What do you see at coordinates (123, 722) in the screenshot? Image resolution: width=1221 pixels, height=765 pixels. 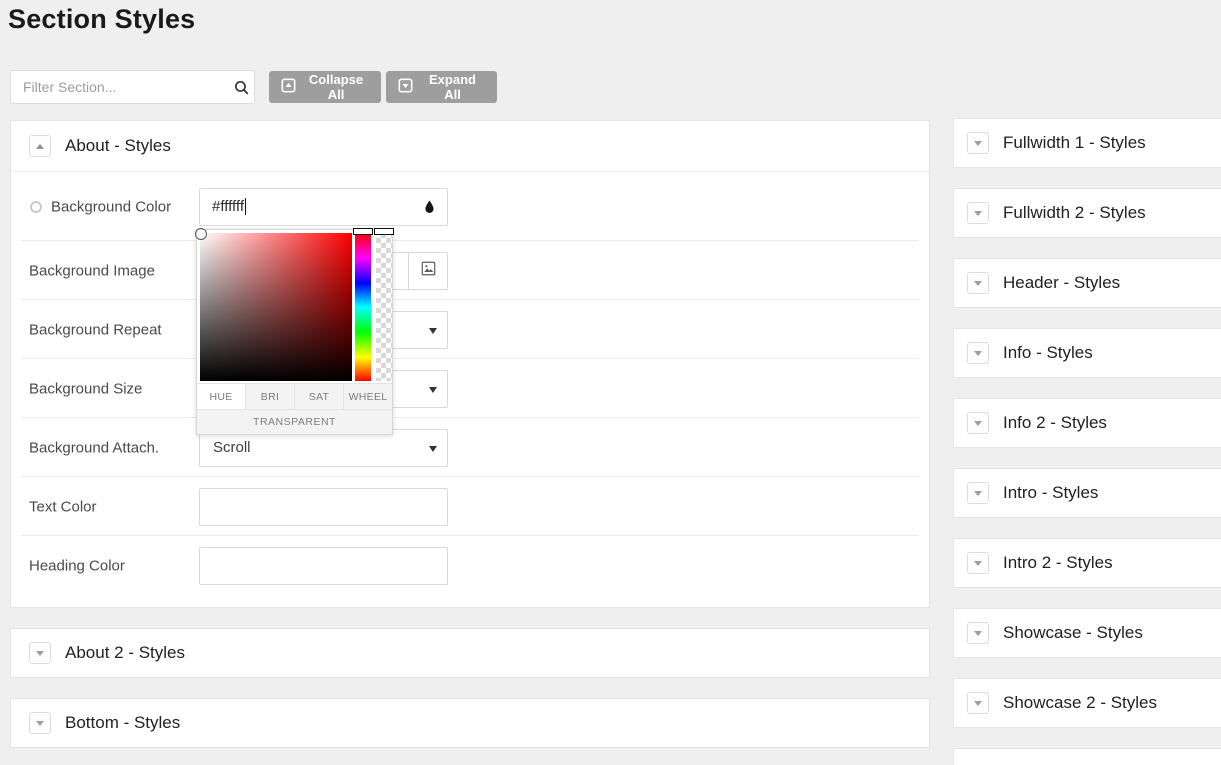 I see `panel-title: Bottom - Styles` at bounding box center [123, 722].